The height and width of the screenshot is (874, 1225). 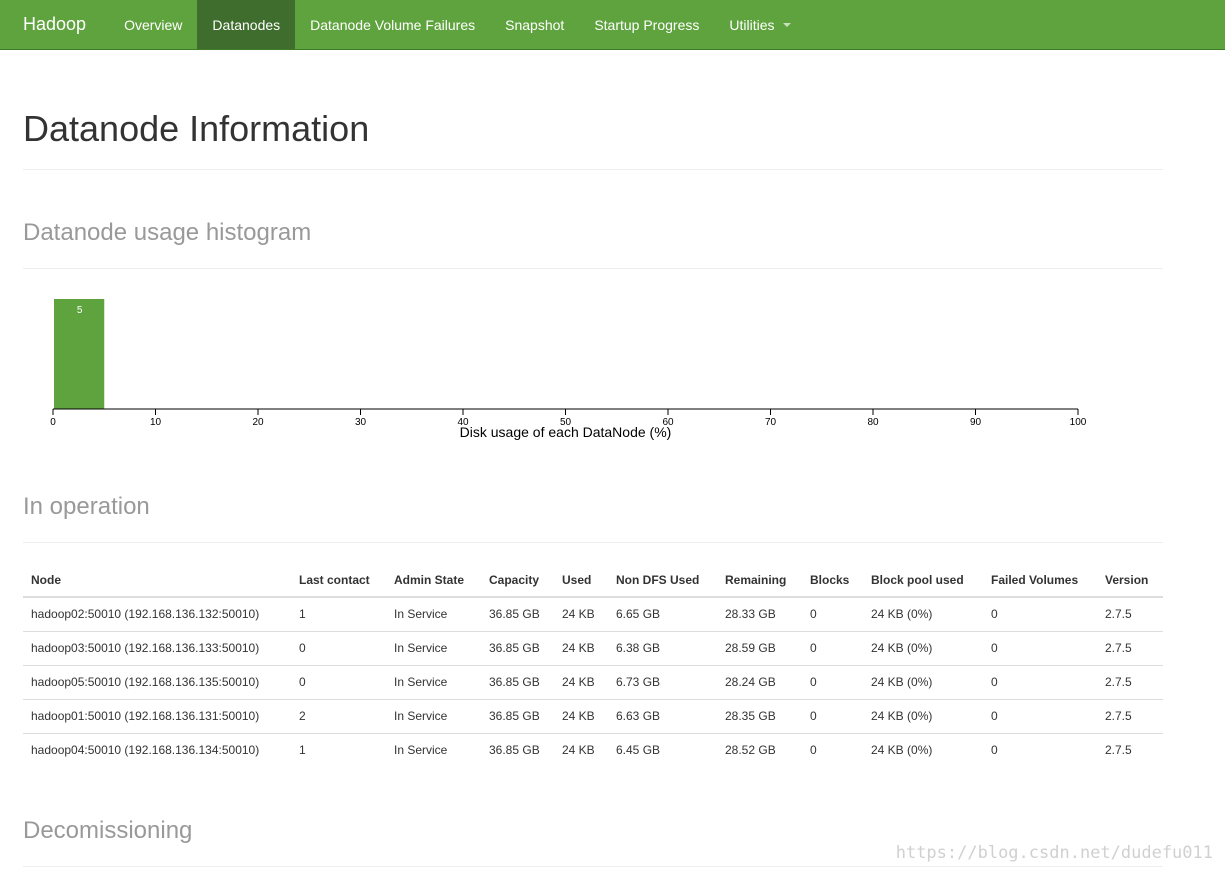 What do you see at coordinates (80, 310) in the screenshot?
I see `bar-count-label: 5` at bounding box center [80, 310].